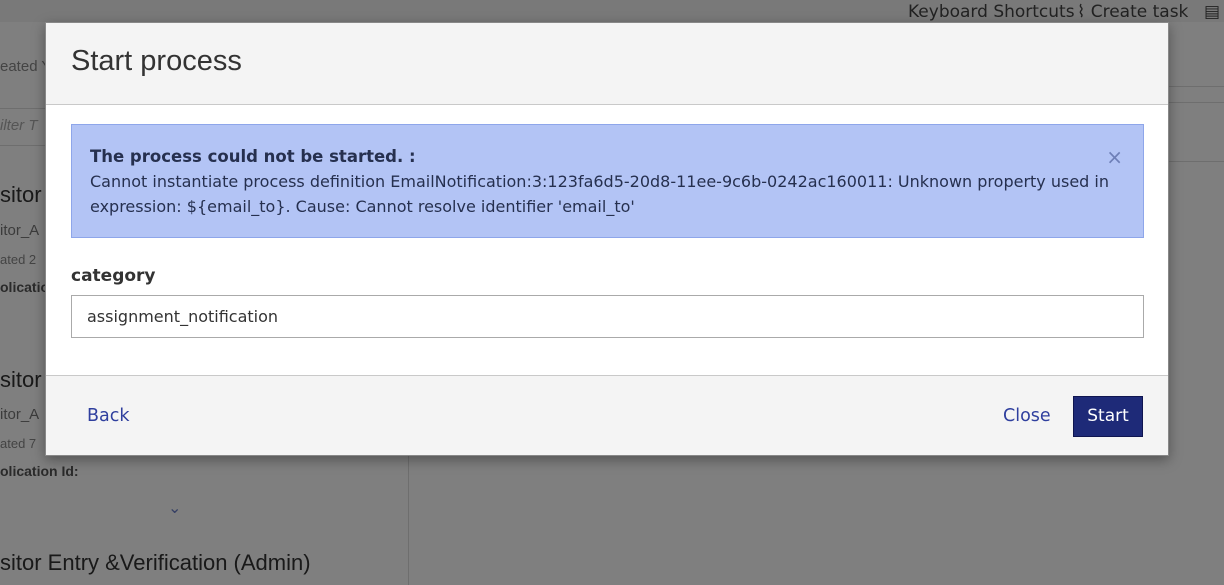 Image resolution: width=1224 pixels, height=585 pixels. What do you see at coordinates (1108, 416) in the screenshot?
I see `start-button: Start` at bounding box center [1108, 416].